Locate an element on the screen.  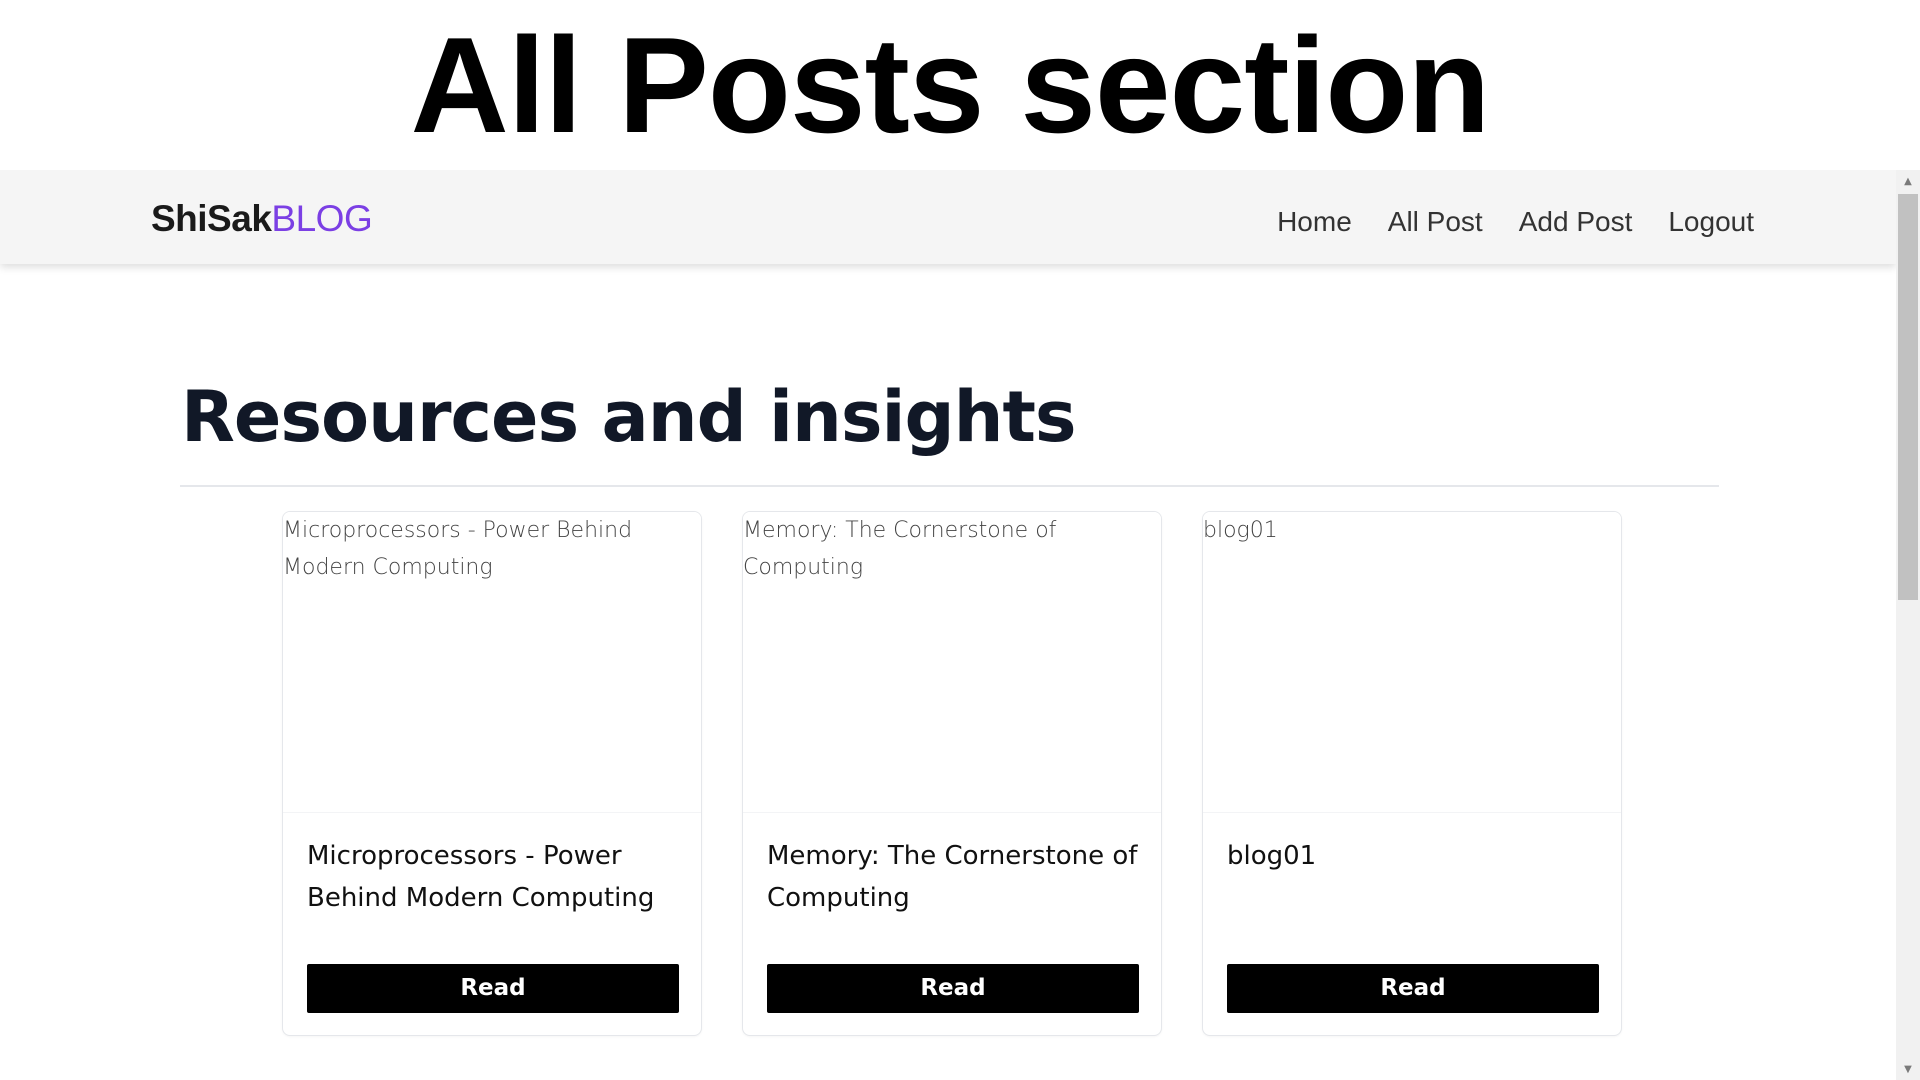
post-title: blog01 is located at coordinates (1272, 856).